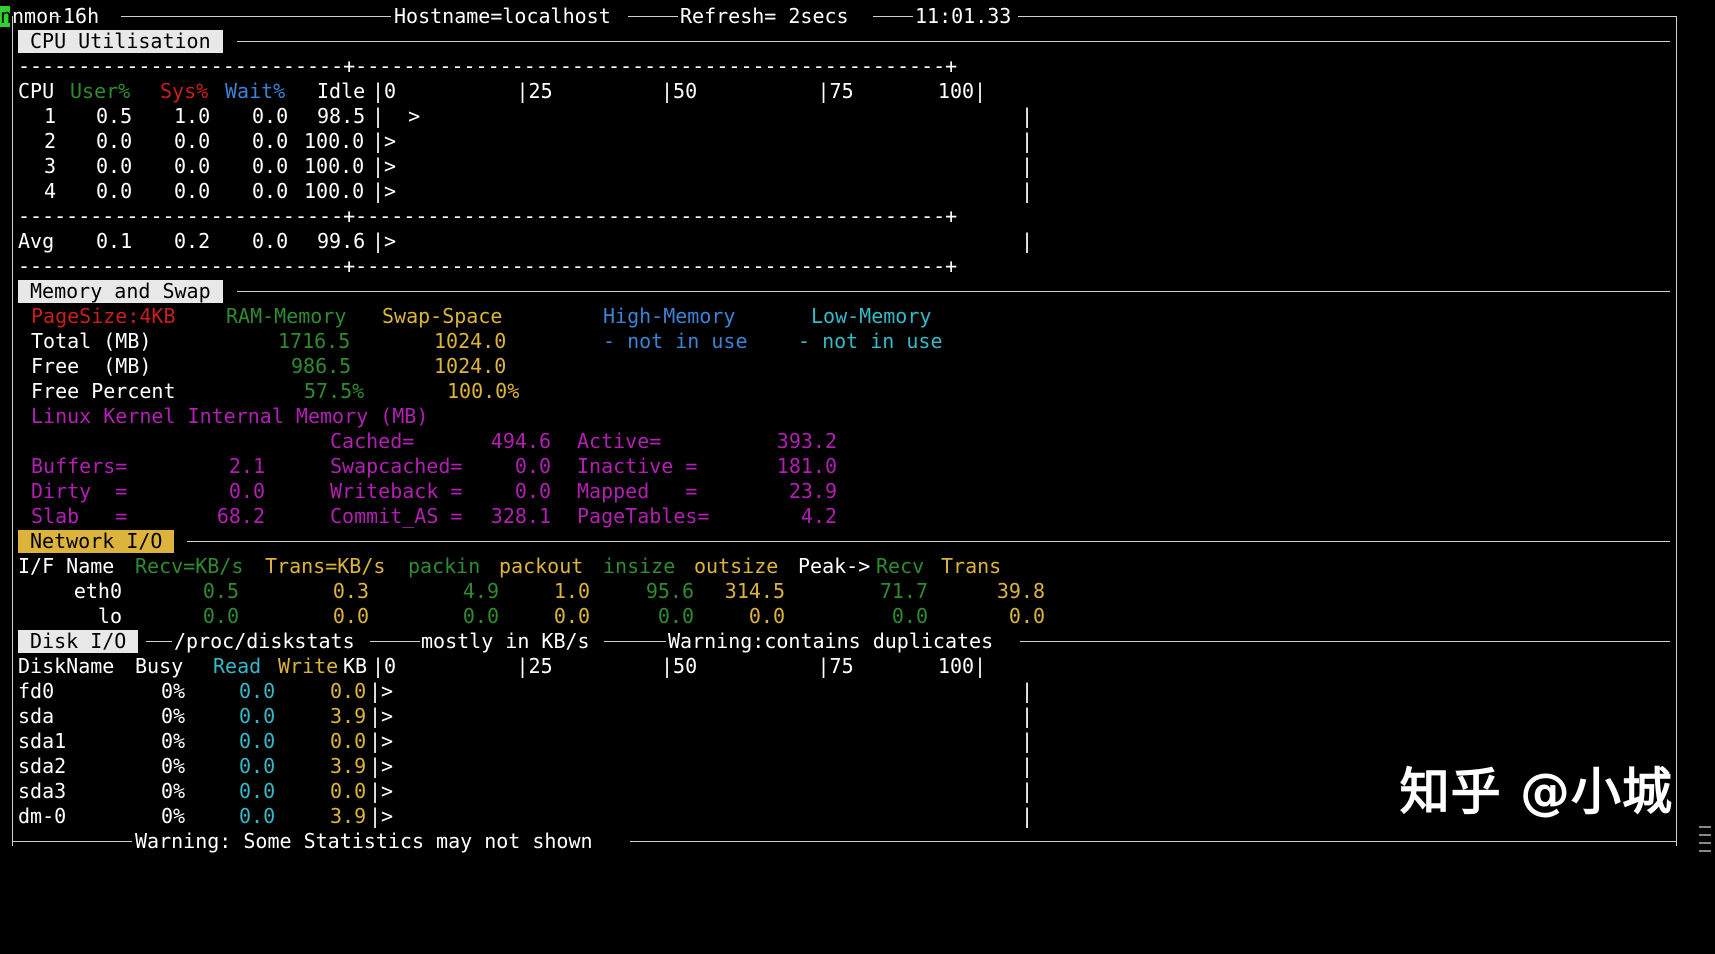 This screenshot has width=1715, height=954. I want to click on refresh-label: Refresh= 2secs, so click(764, 16).